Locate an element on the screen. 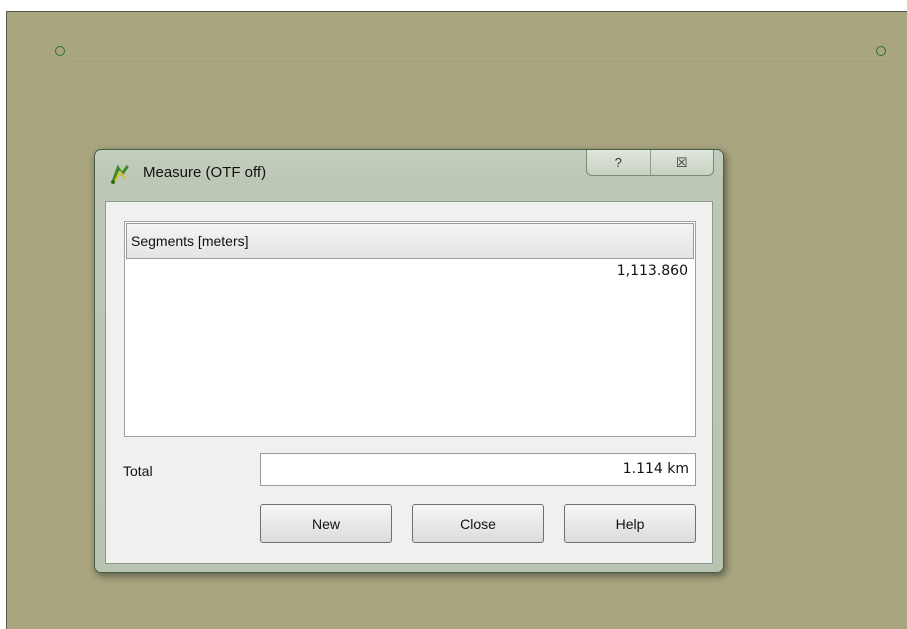 The width and height of the screenshot is (907, 629). total-field: 1.114 km is located at coordinates (478, 469).